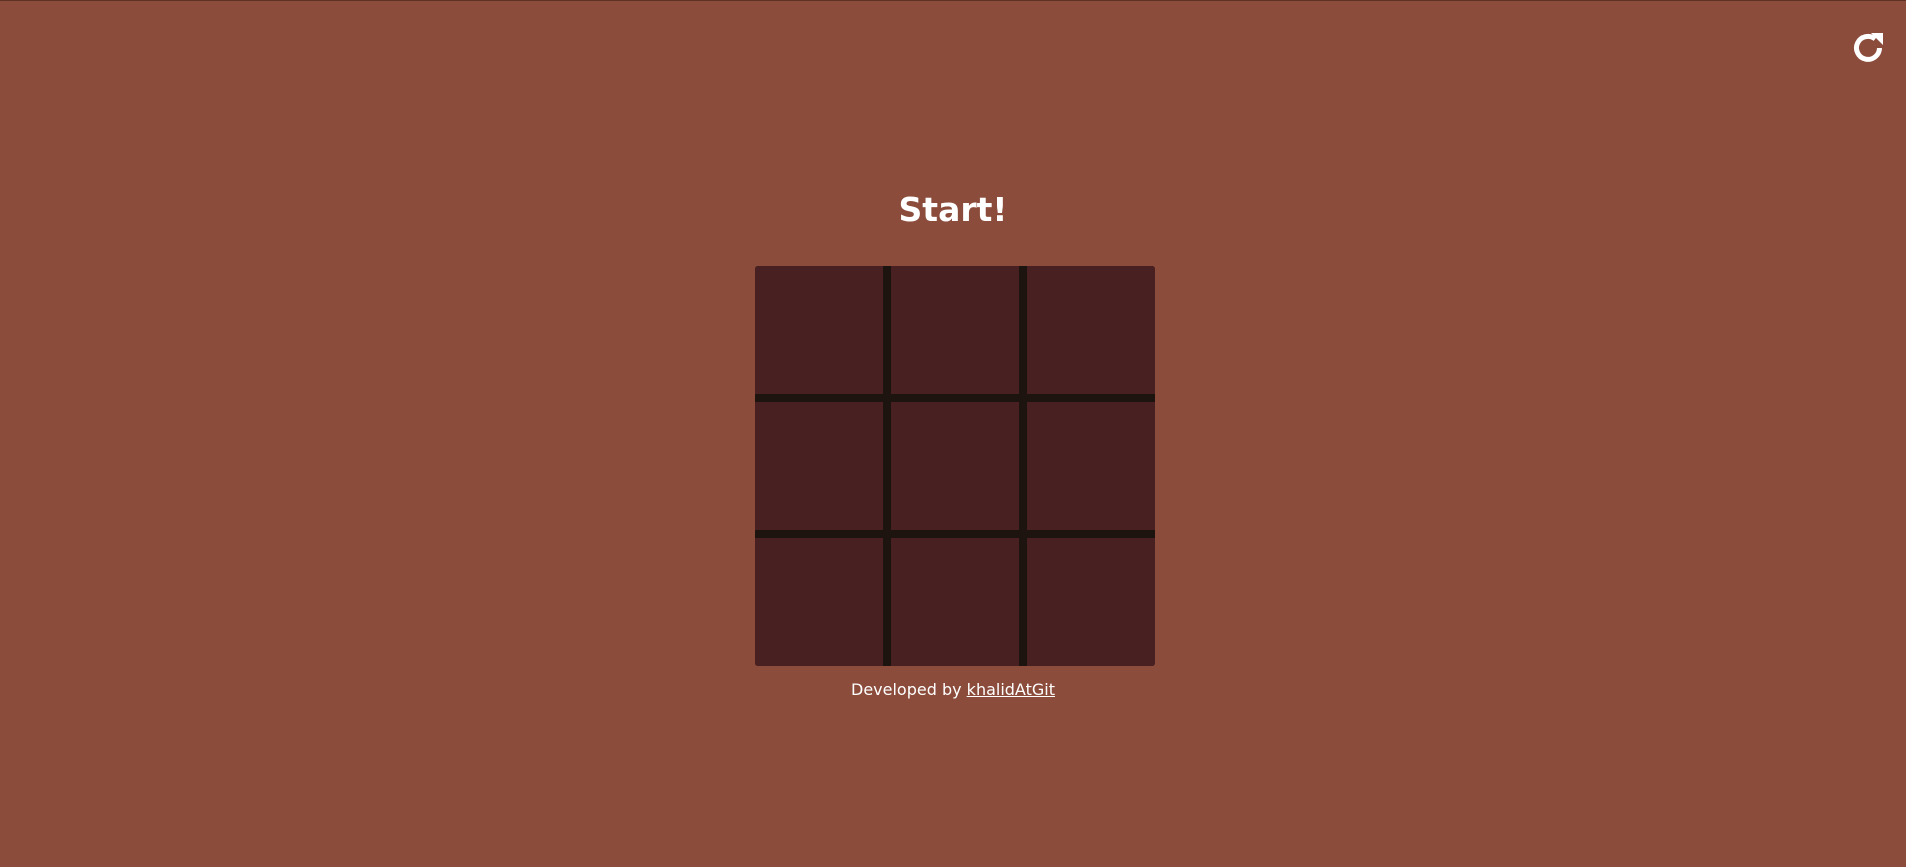 This screenshot has height=867, width=1906. Describe the element at coordinates (953, 0) in the screenshot. I see `top-border` at that location.